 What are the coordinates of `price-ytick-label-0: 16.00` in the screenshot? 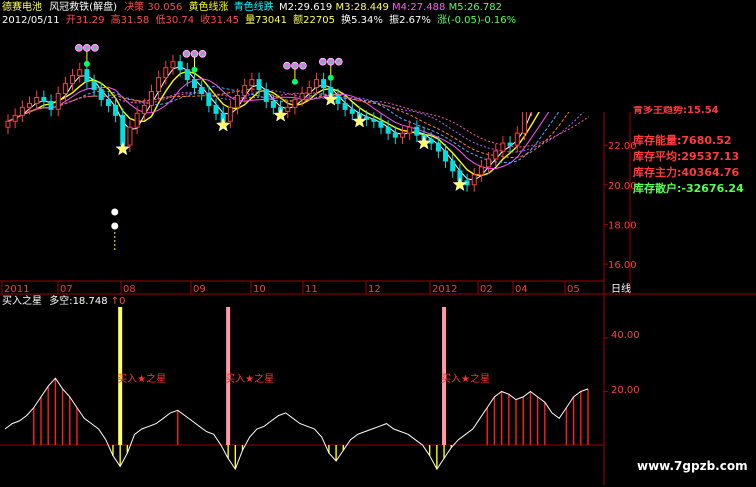 It's located at (622, 265).